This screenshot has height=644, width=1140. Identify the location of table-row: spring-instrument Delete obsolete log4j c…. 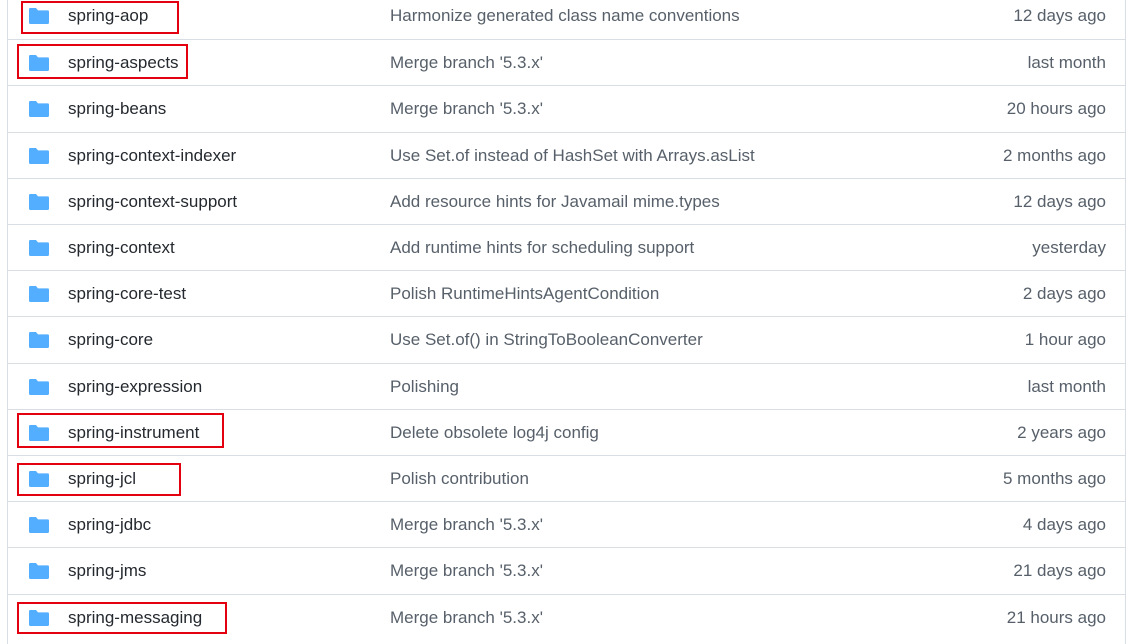
(566, 432).